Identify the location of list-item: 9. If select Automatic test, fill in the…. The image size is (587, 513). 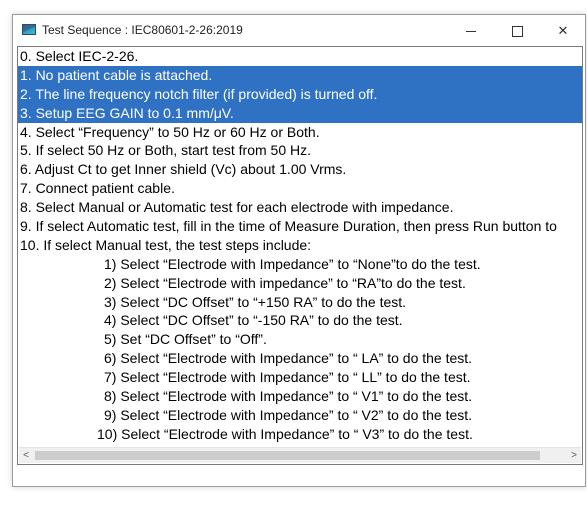
(300, 226).